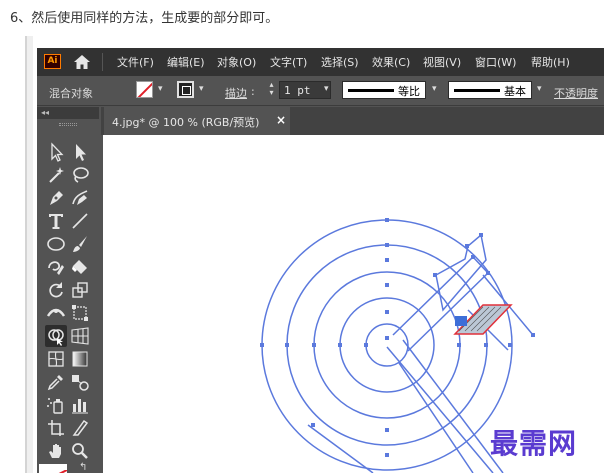 The image size is (604, 473). I want to click on eraser-tool-icon, so click(80, 267).